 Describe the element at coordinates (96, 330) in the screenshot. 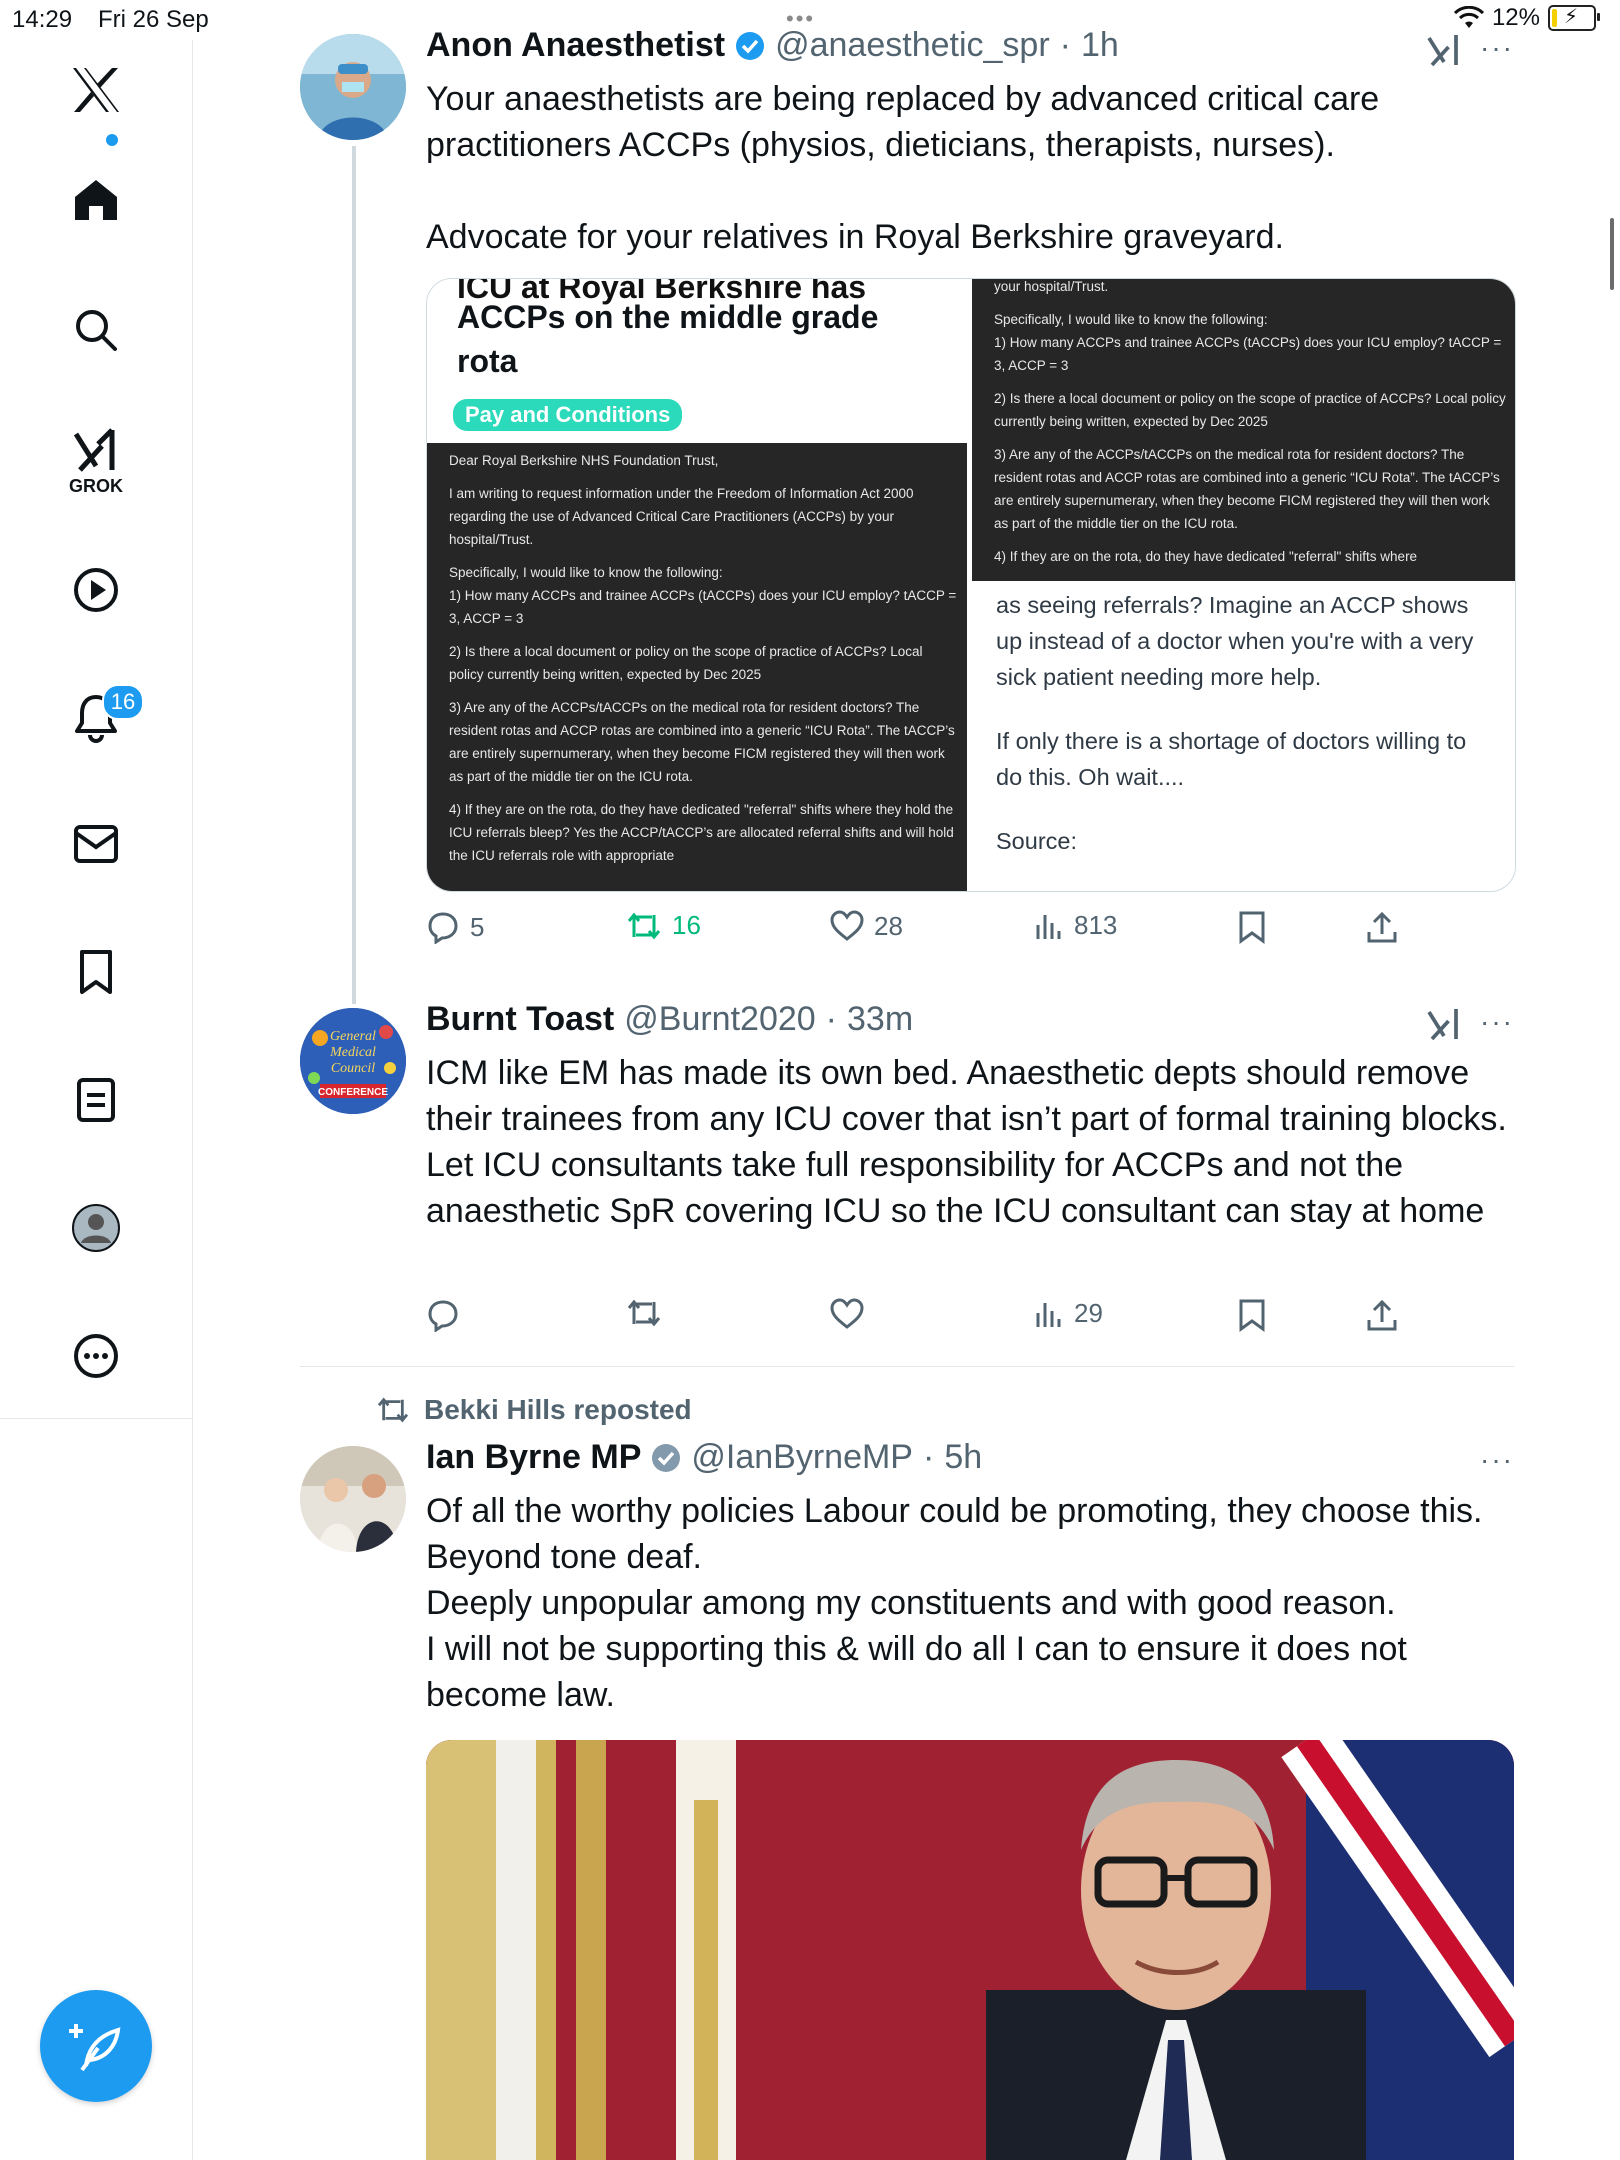

I see `search-icon` at that location.